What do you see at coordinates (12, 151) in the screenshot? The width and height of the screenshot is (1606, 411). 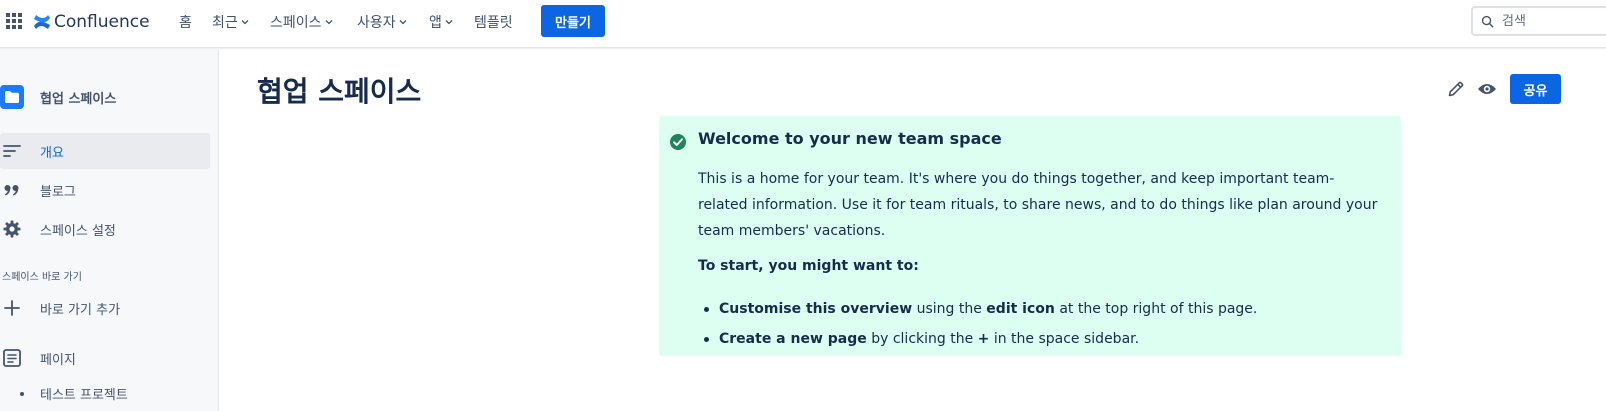 I see `overview-lines-icon` at bounding box center [12, 151].